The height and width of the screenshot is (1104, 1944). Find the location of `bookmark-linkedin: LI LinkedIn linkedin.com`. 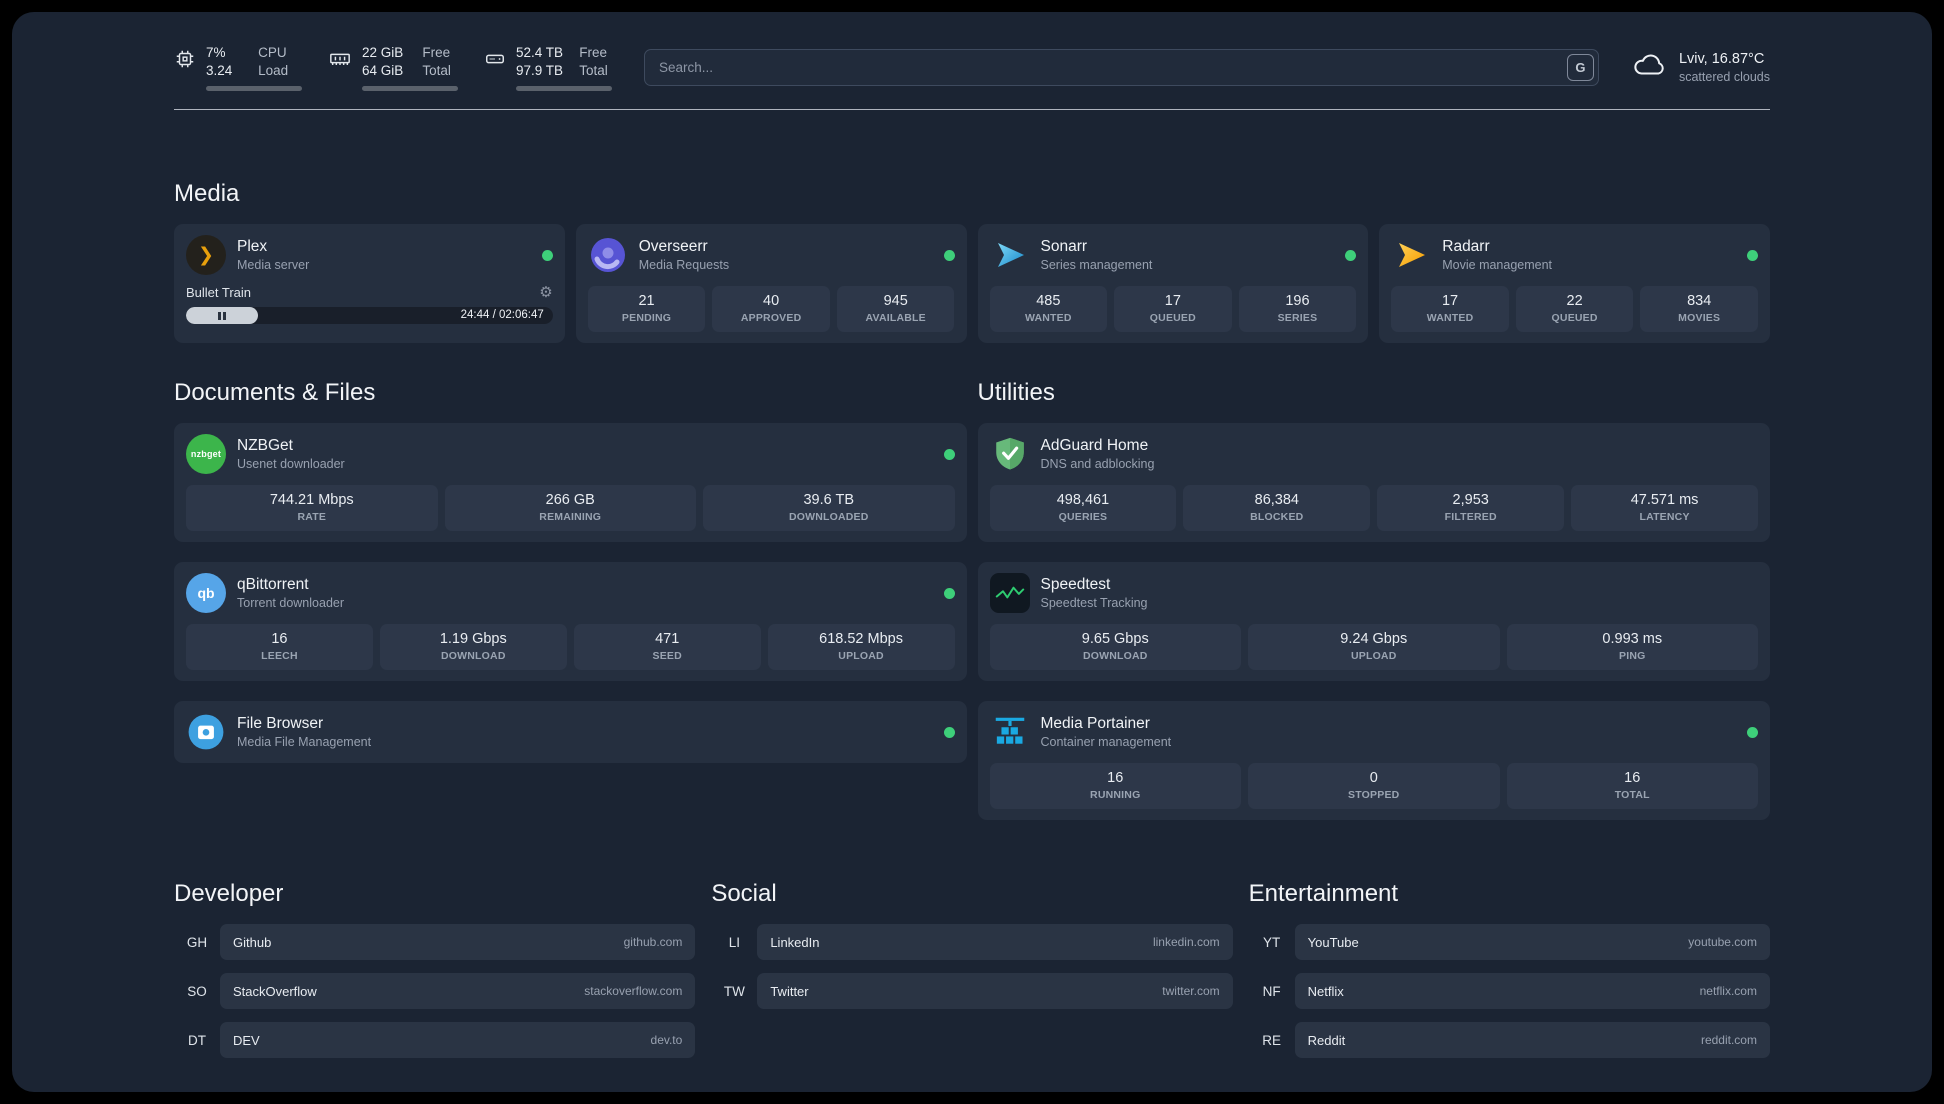

bookmark-linkedin: LI LinkedIn linkedin.com is located at coordinates (972, 942).